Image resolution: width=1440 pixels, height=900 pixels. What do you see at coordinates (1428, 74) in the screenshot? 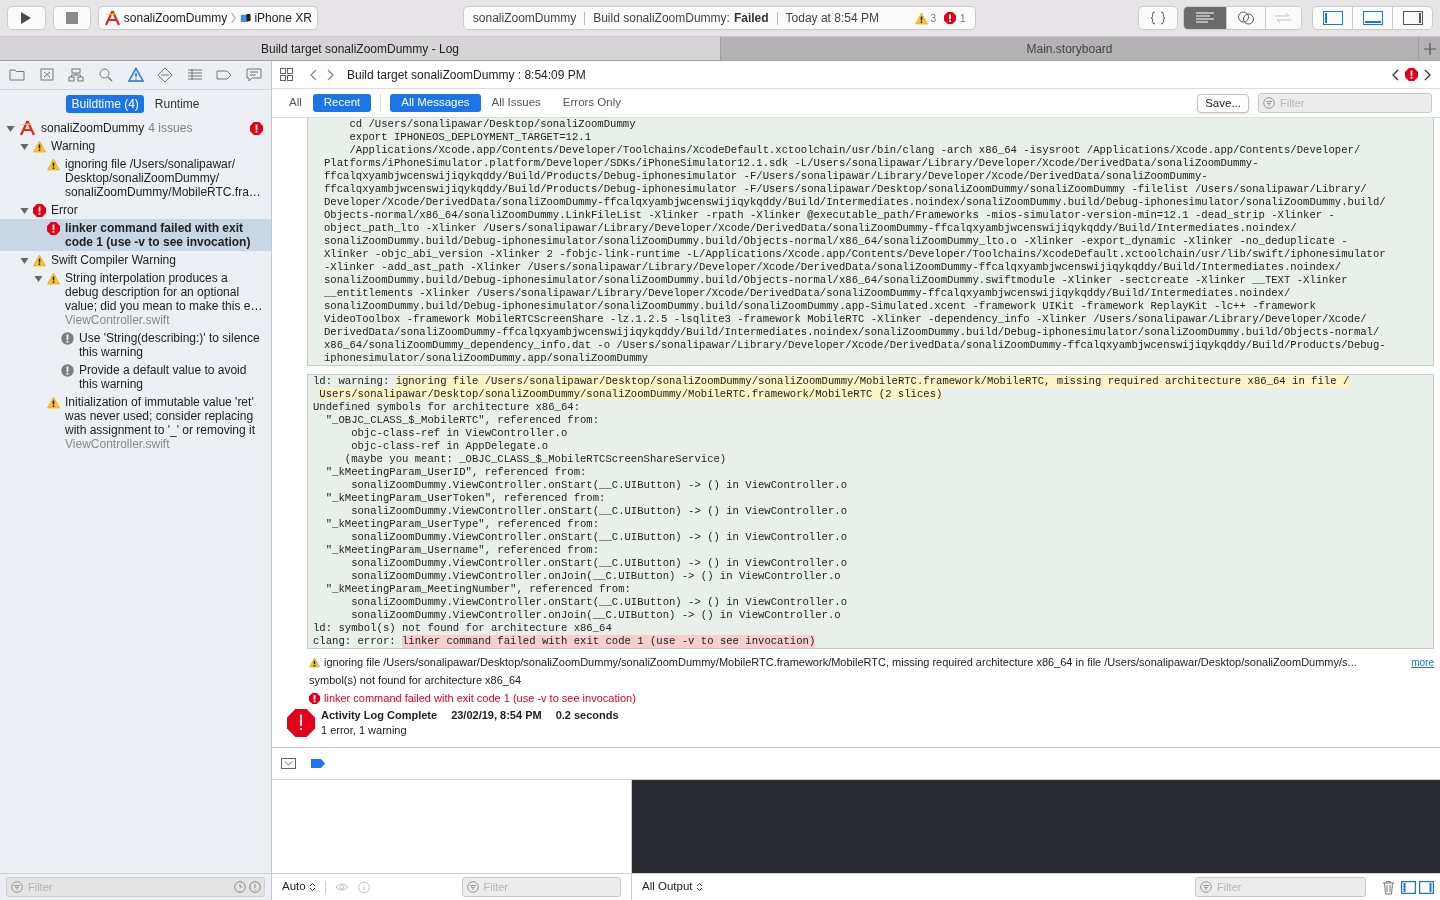
I see `next-issue-icon` at bounding box center [1428, 74].